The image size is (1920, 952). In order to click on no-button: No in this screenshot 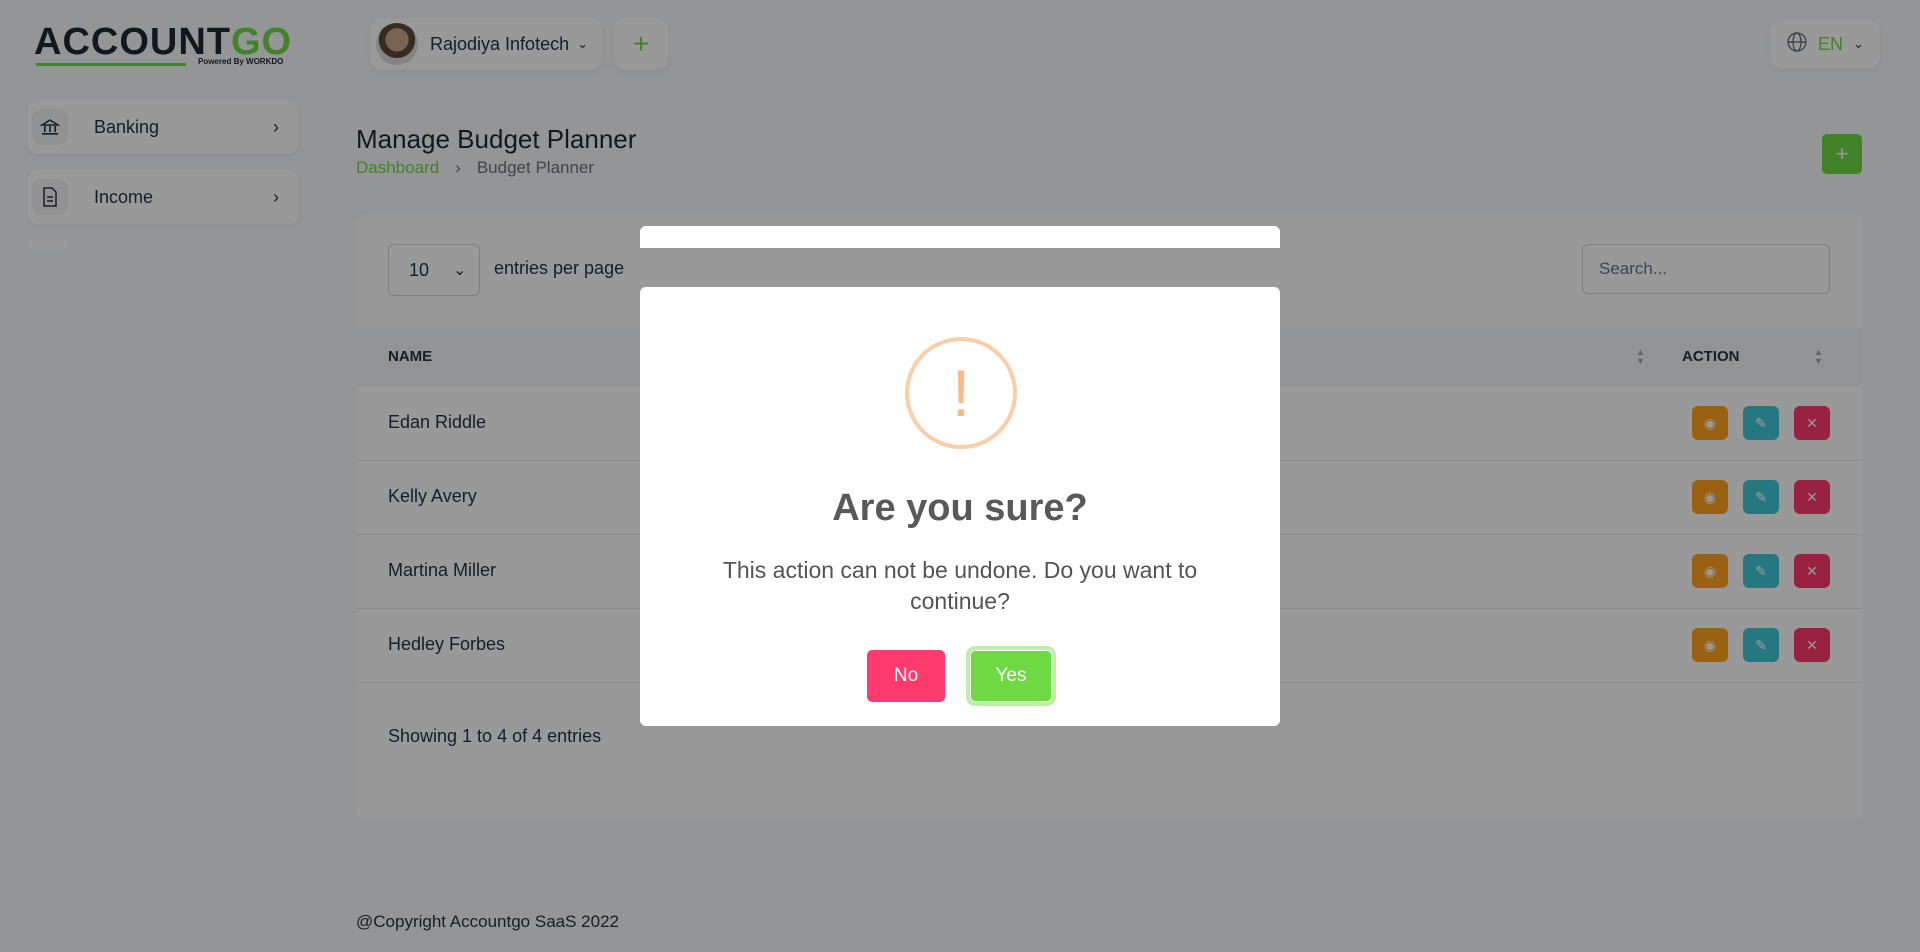, I will do `click(906, 676)`.